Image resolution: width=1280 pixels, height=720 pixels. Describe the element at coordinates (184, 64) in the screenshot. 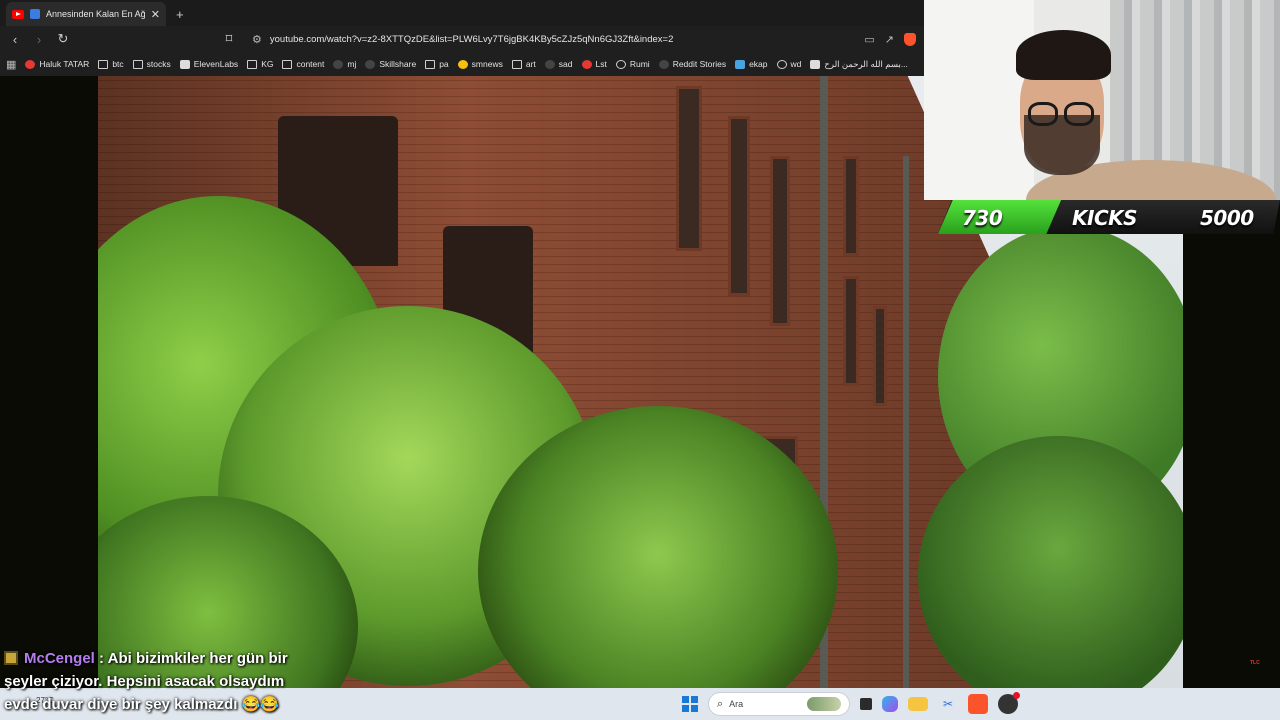

I see `elevenlabs-icon` at that location.